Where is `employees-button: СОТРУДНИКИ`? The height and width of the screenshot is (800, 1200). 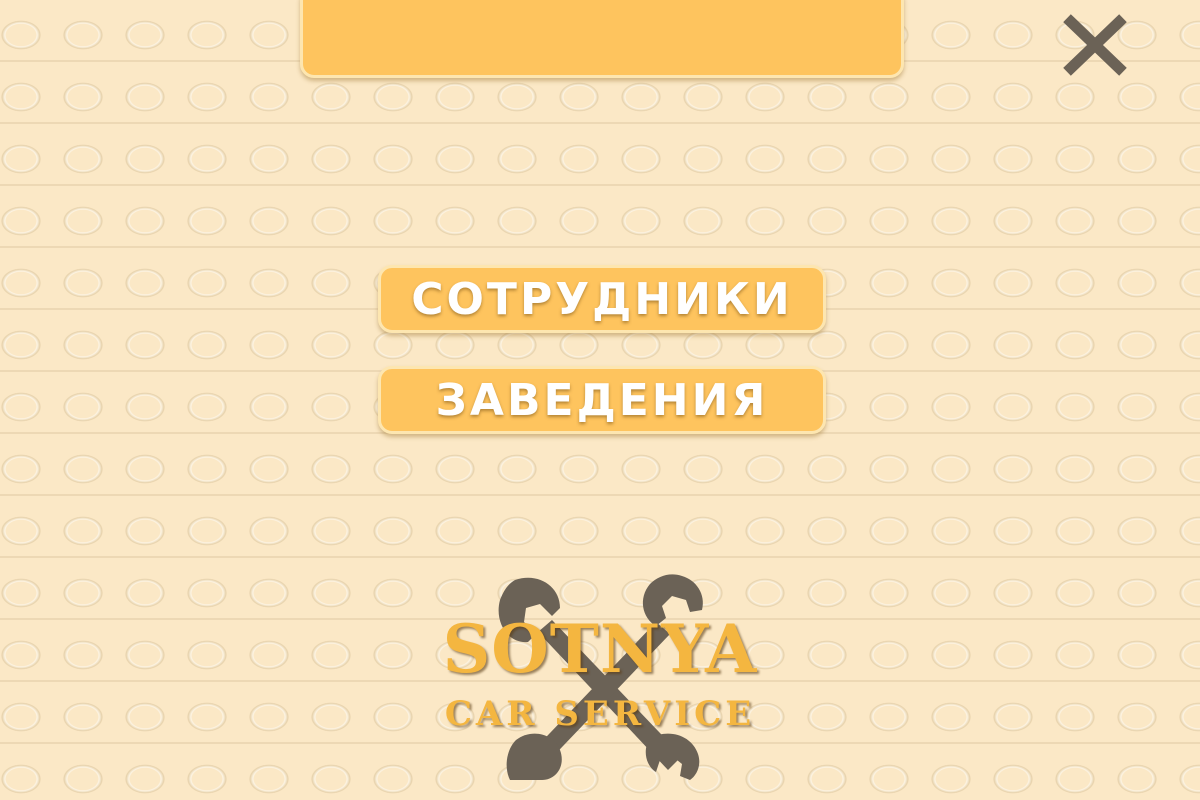
employees-button: СОТРУДНИКИ is located at coordinates (602, 299).